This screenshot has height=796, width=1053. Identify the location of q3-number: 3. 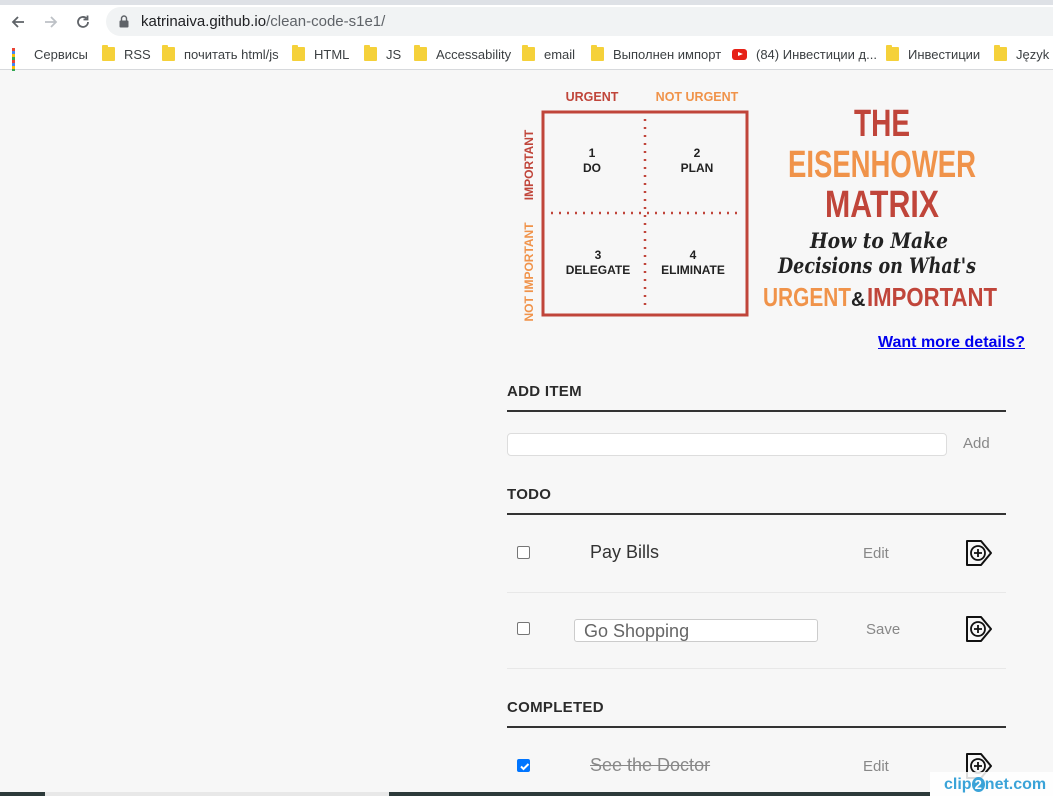
(598, 255).